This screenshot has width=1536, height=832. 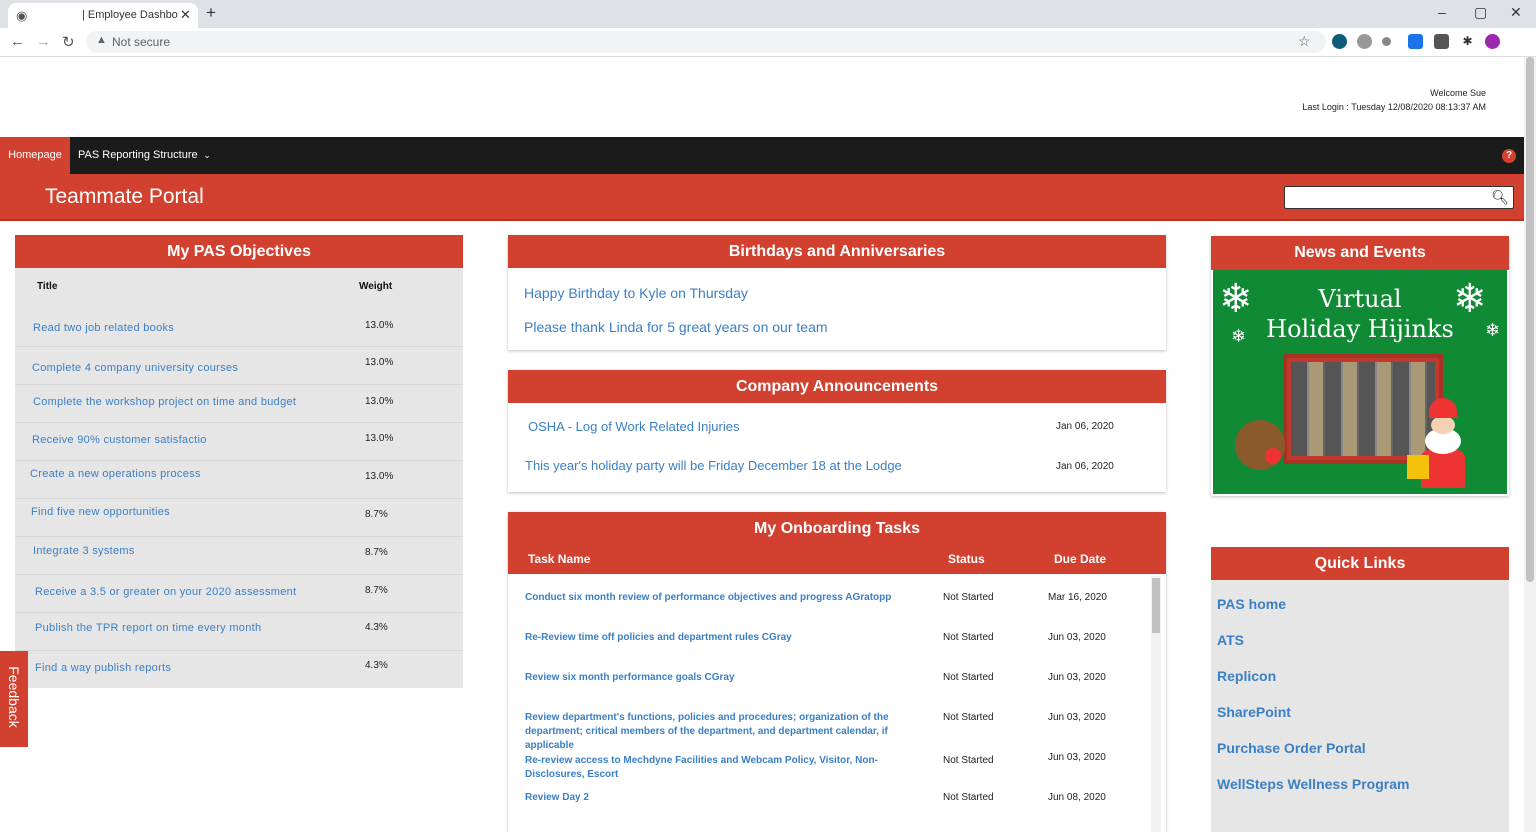 What do you see at coordinates (1516, 12) in the screenshot?
I see `window-close-icon: ✕` at bounding box center [1516, 12].